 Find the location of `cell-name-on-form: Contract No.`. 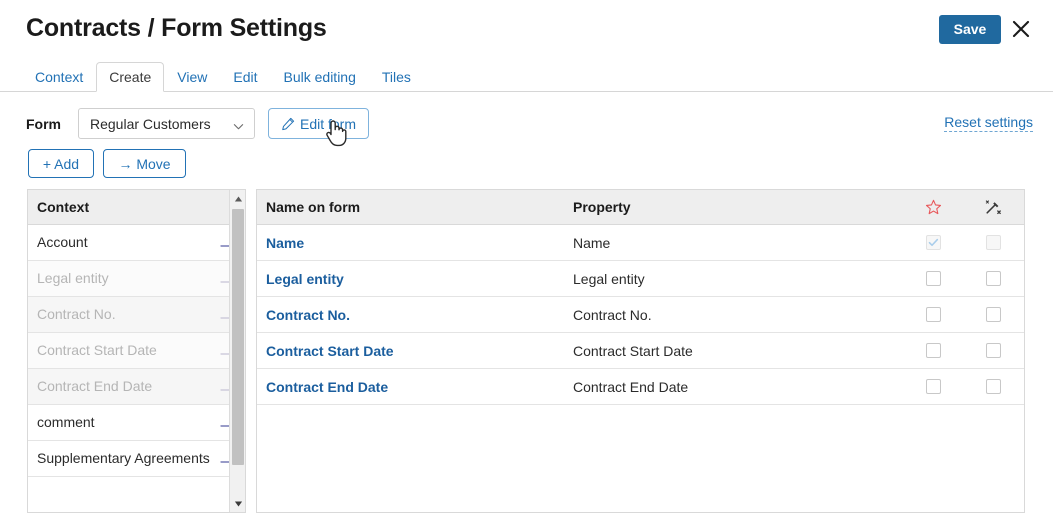

cell-name-on-form: Contract No. is located at coordinates (415, 315).